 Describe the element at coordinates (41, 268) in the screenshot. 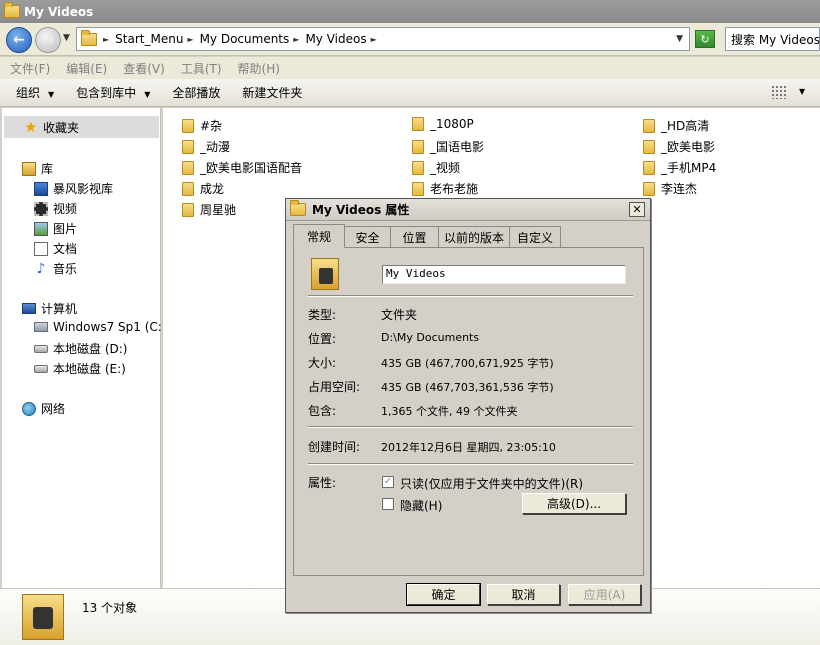

I see `music-icon: ♪` at that location.